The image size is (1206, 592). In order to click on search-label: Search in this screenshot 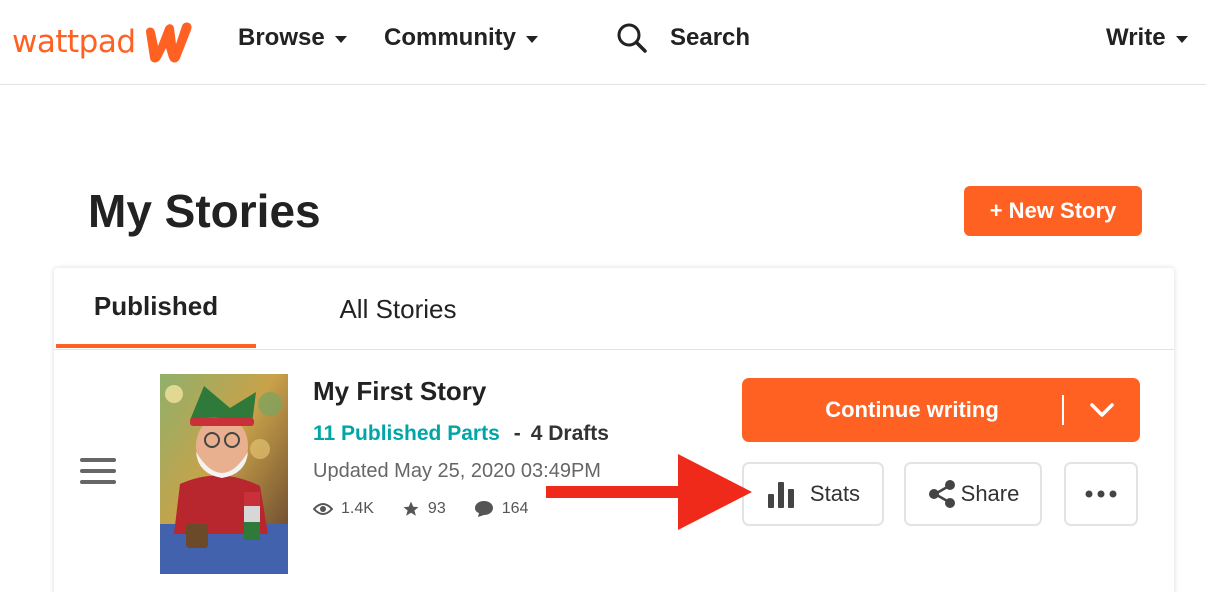, I will do `click(710, 37)`.